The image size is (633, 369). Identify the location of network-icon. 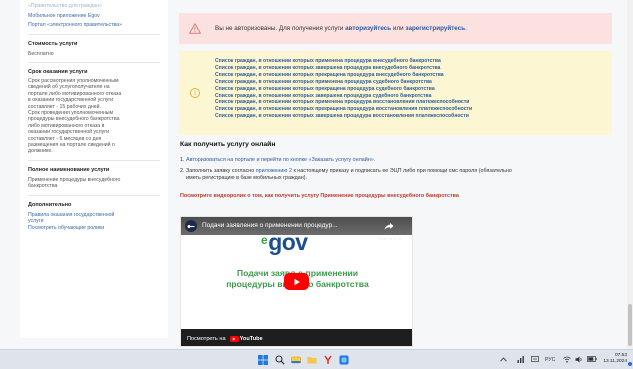
(521, 360).